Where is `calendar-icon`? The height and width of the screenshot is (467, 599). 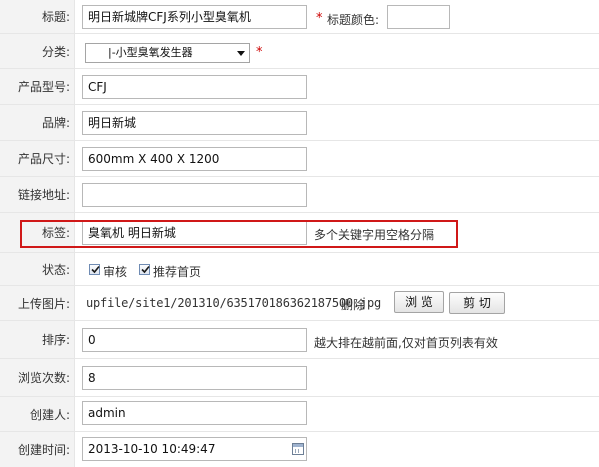 calendar-icon is located at coordinates (298, 449).